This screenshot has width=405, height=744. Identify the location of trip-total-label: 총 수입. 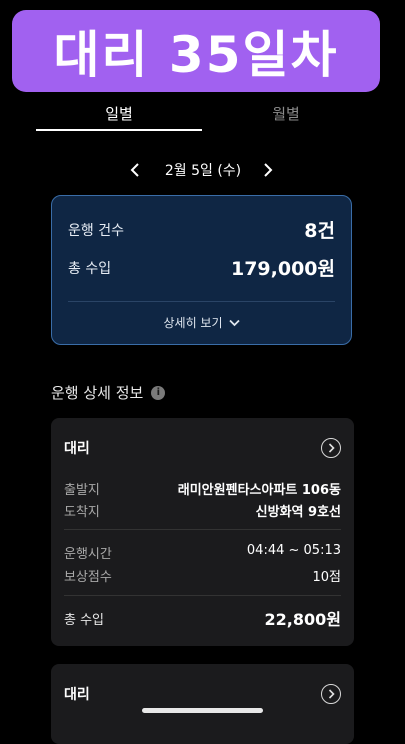
(84, 620).